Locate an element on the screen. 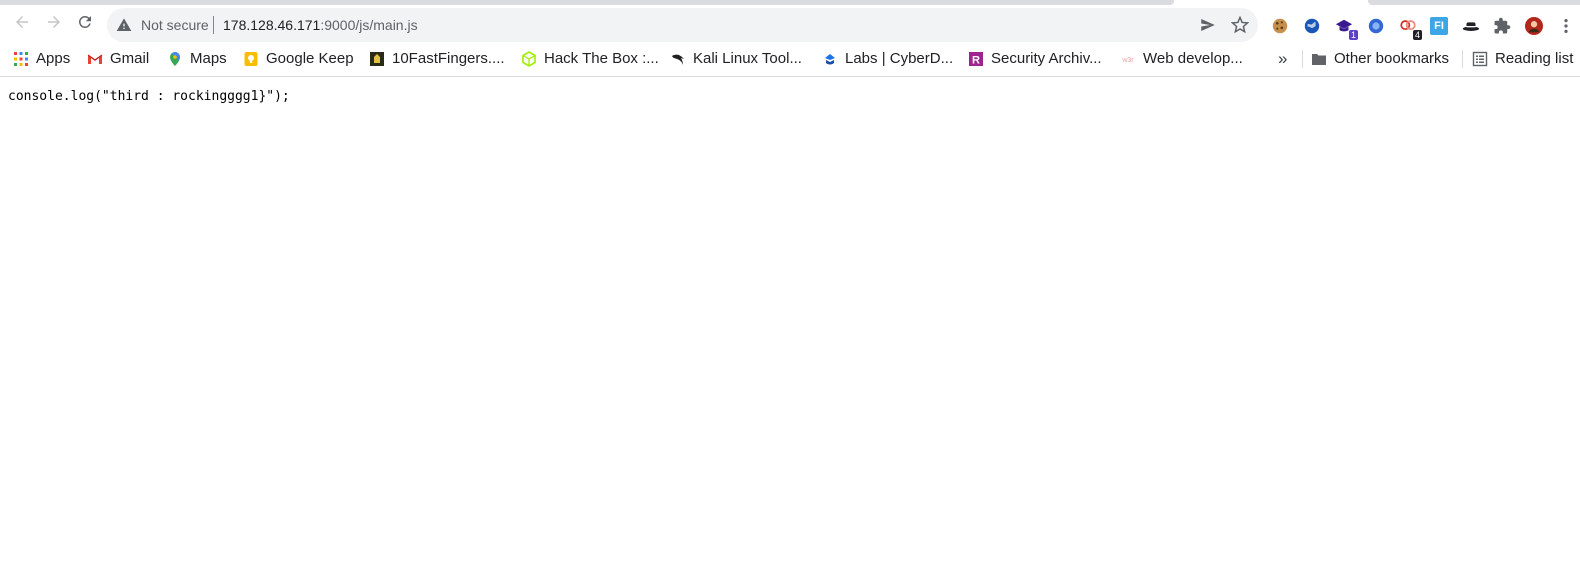  hat-extension-icon is located at coordinates (1471, 26).